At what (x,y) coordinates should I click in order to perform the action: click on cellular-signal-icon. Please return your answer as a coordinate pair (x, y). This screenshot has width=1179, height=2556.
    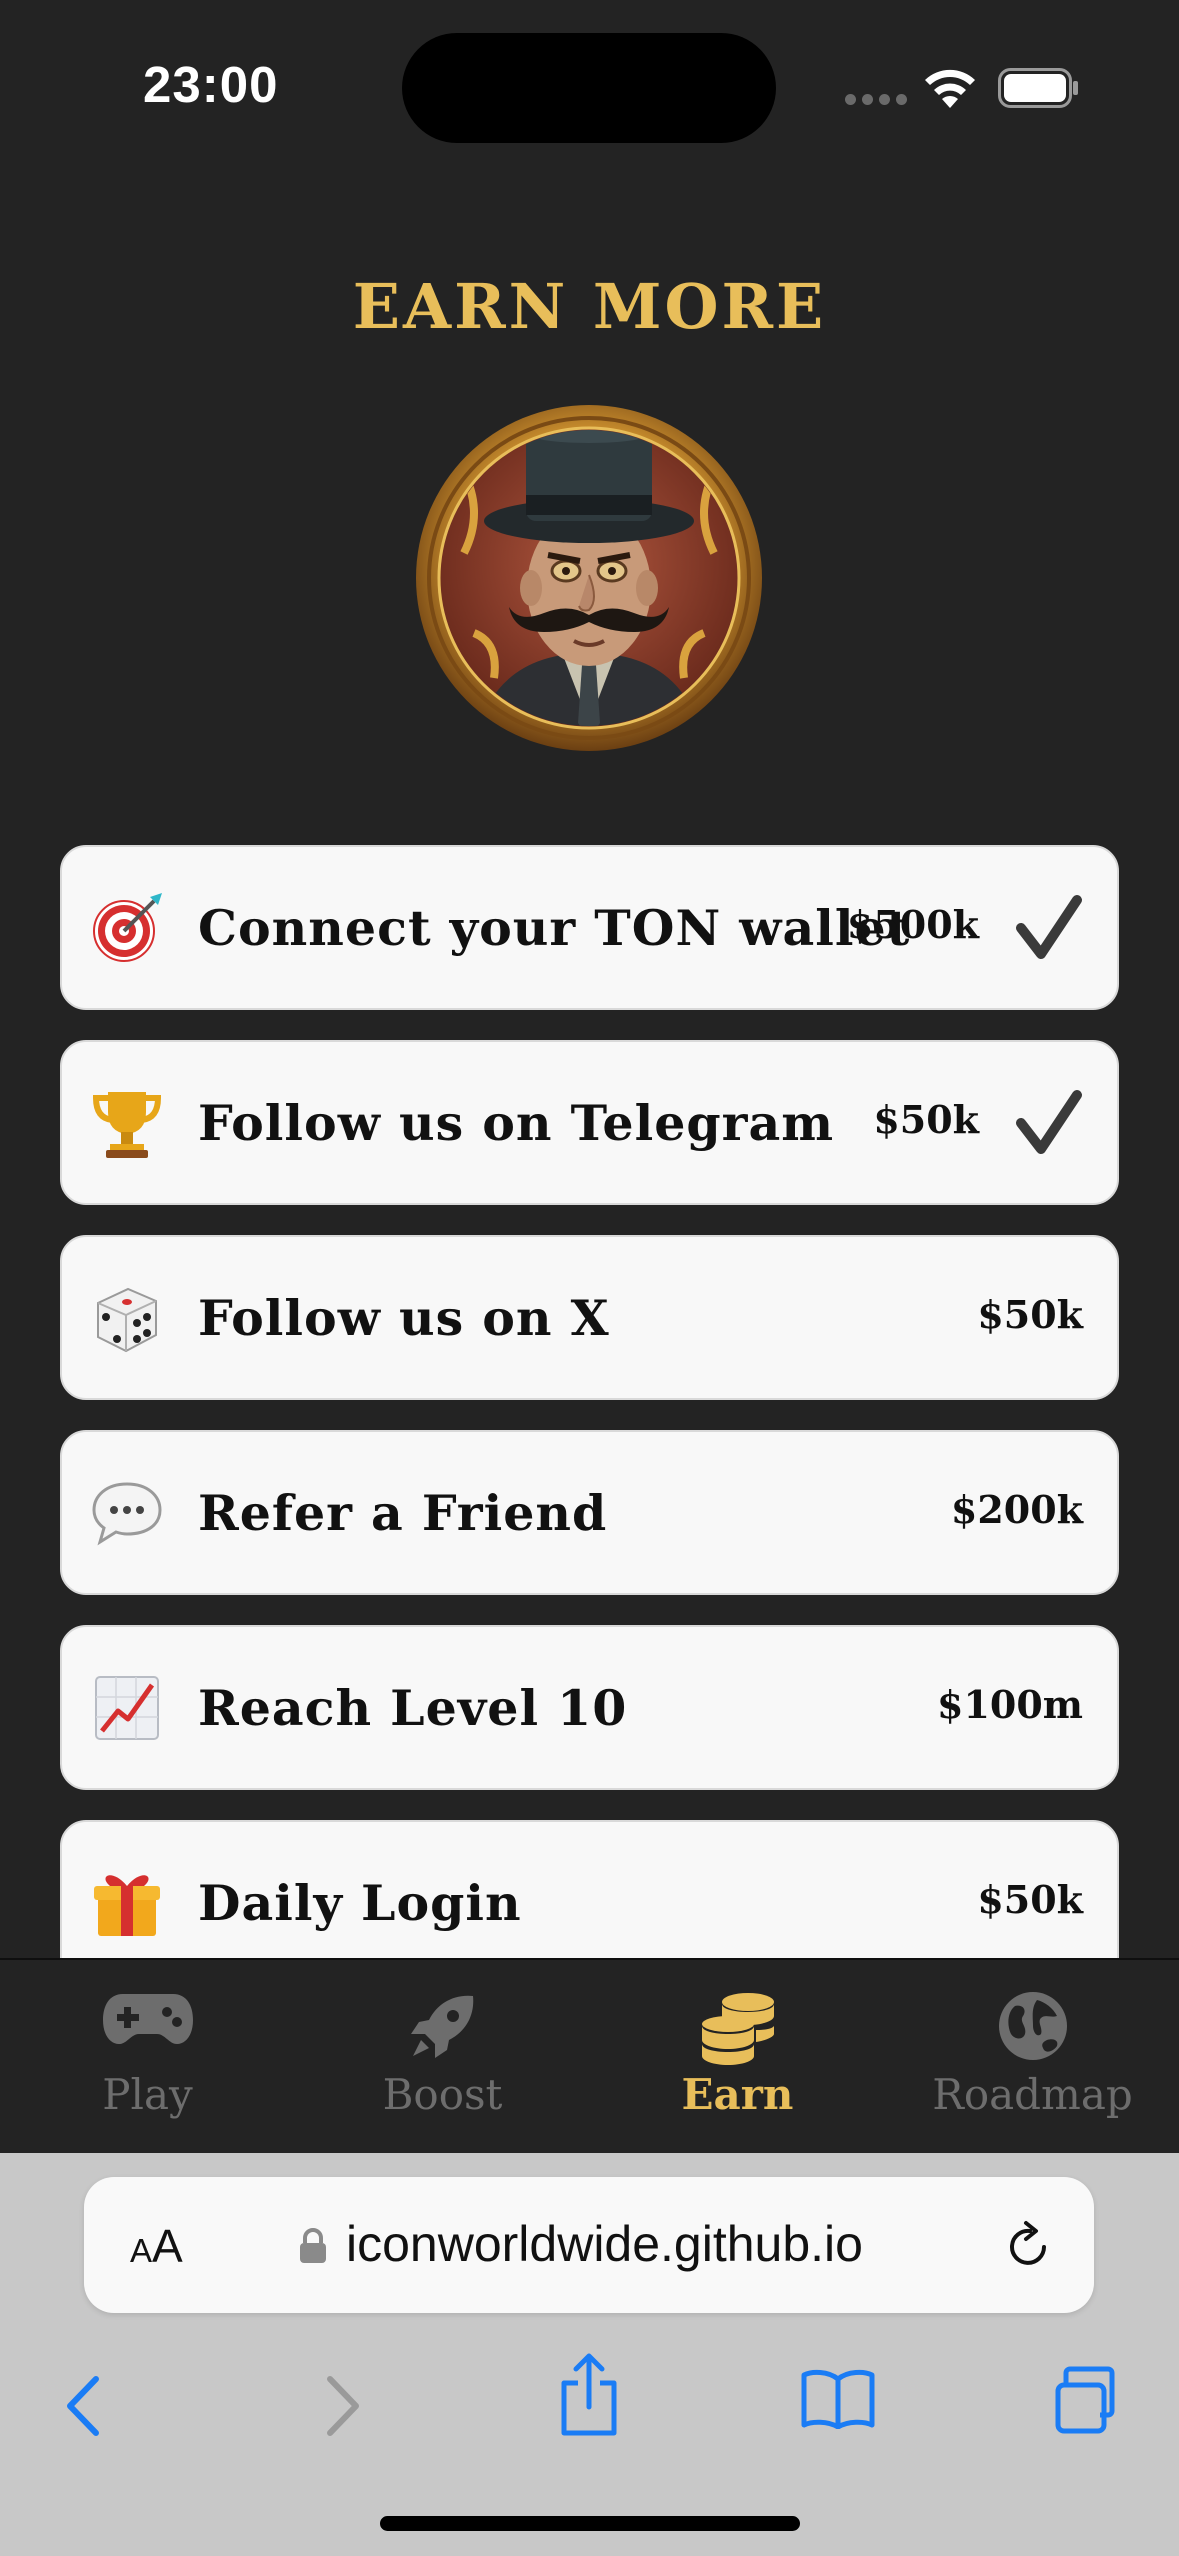
    Looking at the image, I should click on (876, 99).